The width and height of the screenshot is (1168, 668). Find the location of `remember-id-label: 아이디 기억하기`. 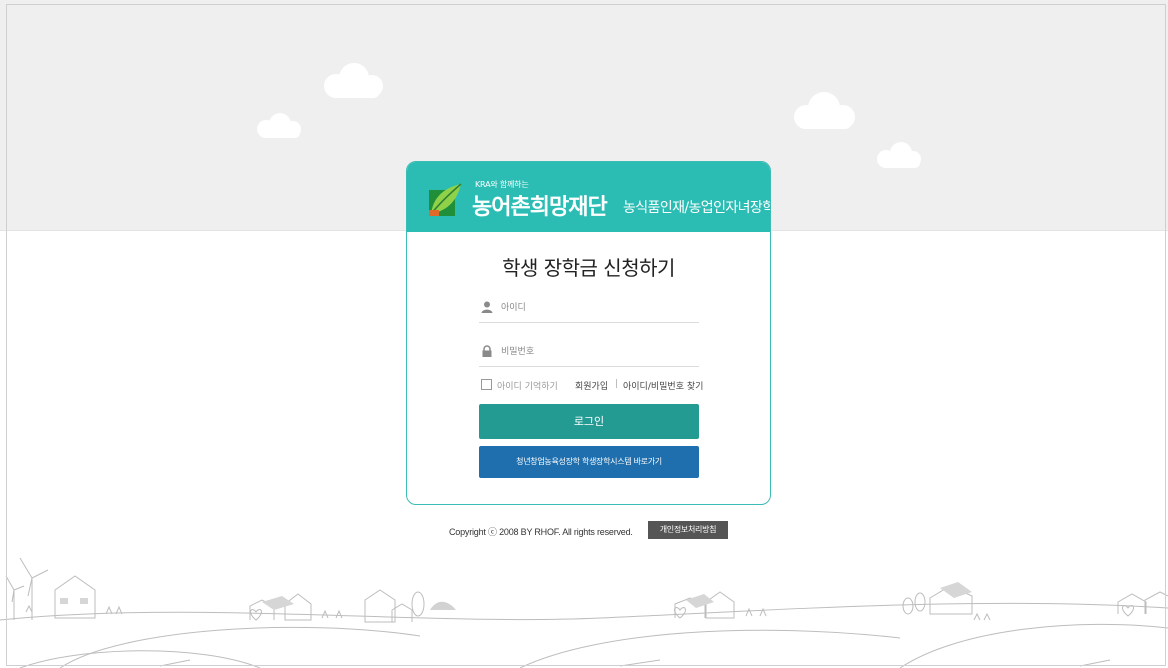

remember-id-label: 아이디 기억하기 is located at coordinates (527, 385).